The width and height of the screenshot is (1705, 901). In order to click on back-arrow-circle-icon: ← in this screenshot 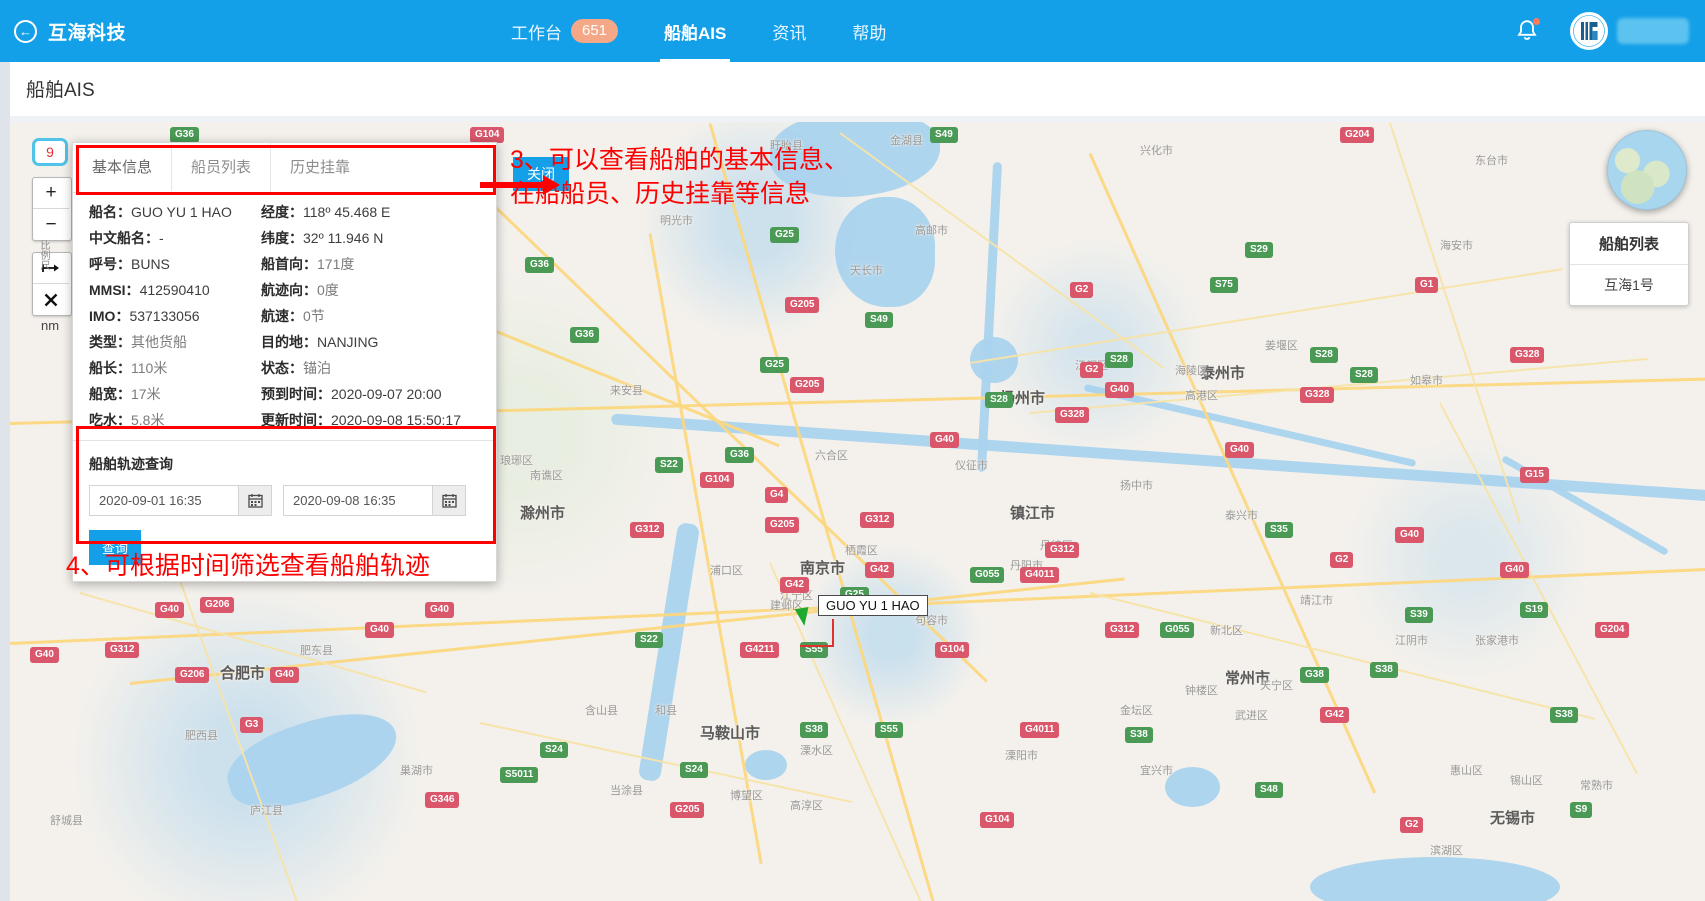, I will do `click(25, 31)`.